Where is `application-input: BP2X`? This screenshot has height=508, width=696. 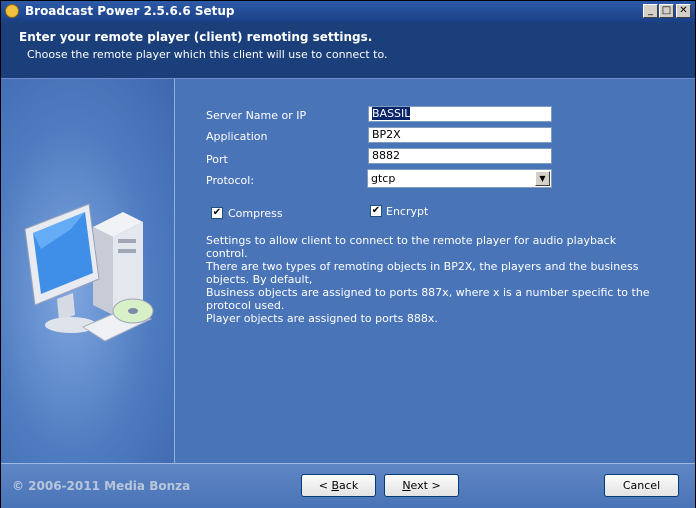 application-input: BP2X is located at coordinates (460, 135).